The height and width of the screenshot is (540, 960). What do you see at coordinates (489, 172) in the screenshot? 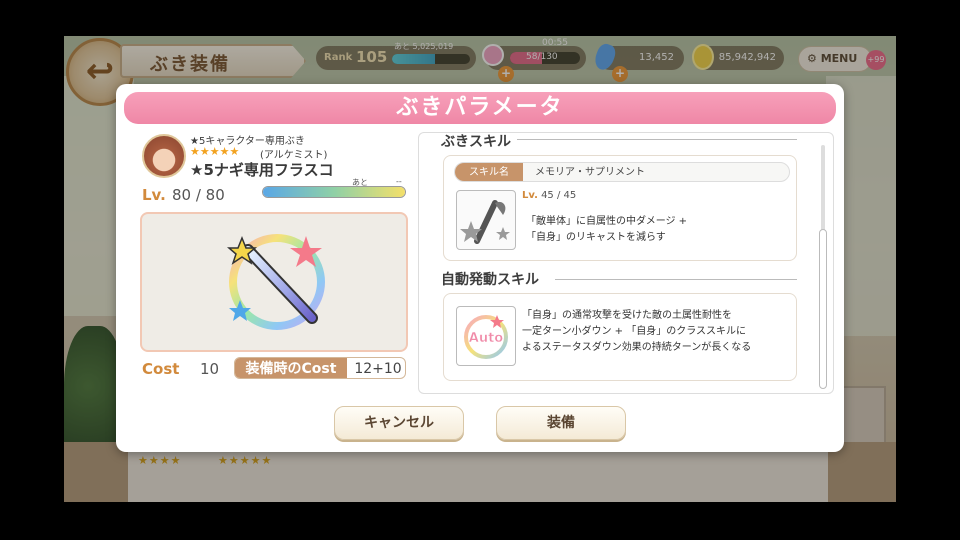
I see `skill-name-label: スキル名` at bounding box center [489, 172].